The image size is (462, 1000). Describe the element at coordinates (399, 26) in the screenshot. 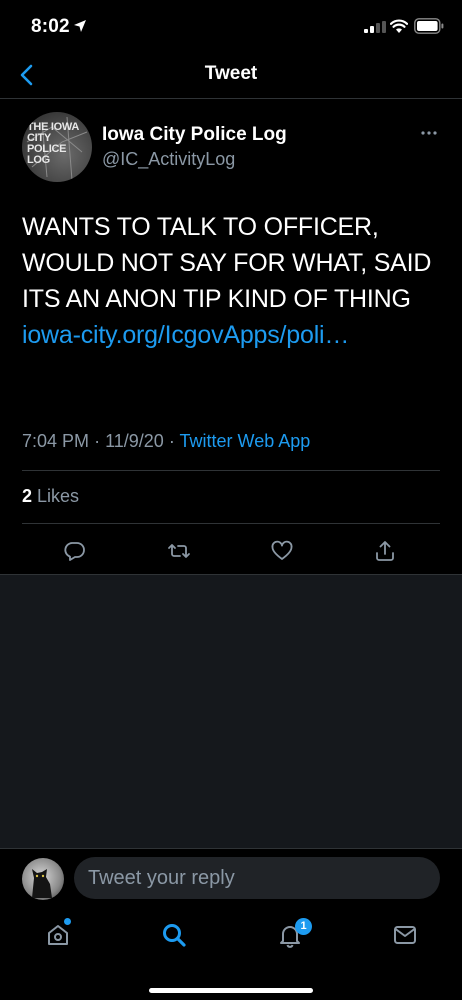

I see `wifi-icon` at that location.